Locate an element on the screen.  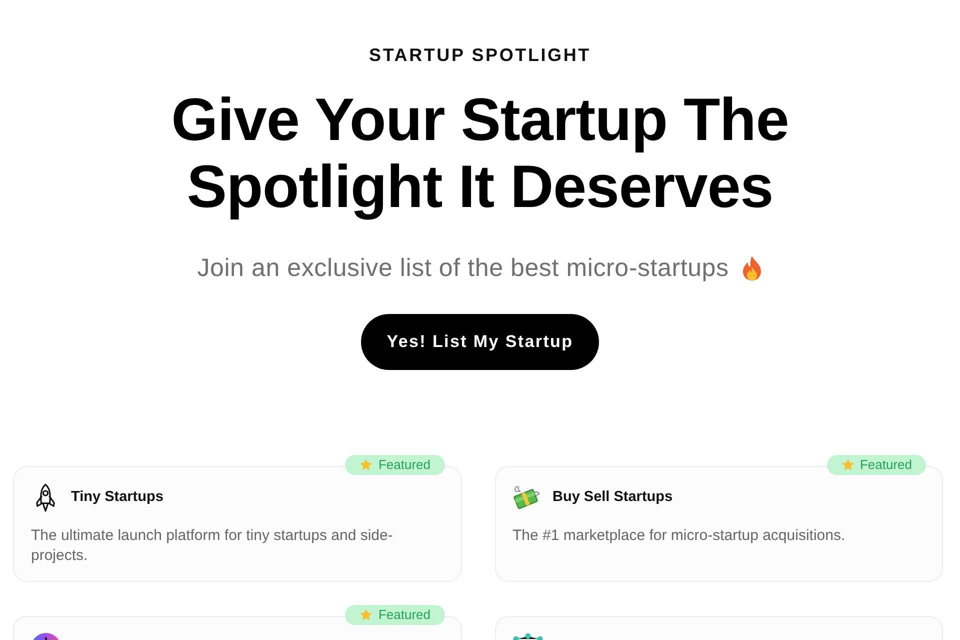
flame-icon is located at coordinates (751, 268).